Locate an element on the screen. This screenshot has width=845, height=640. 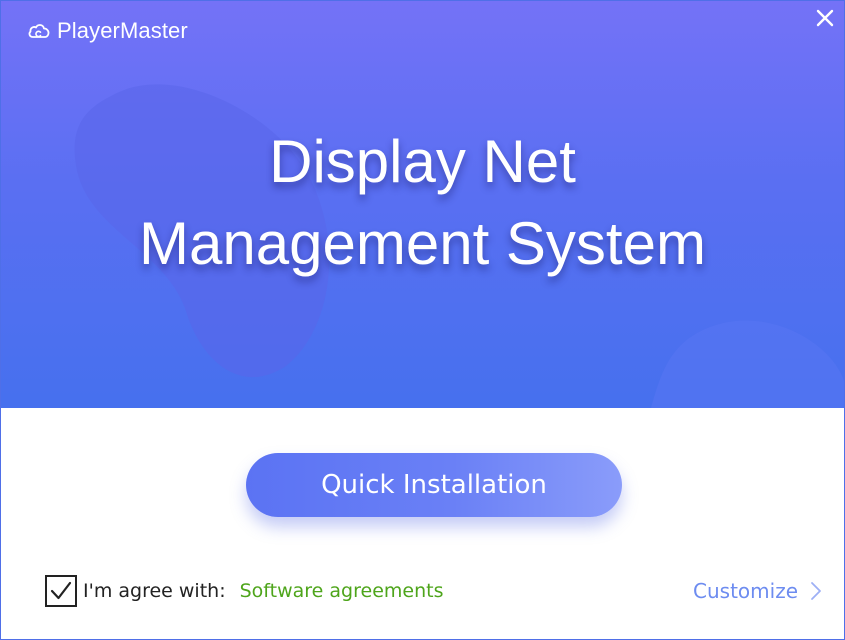
customize-button: Customize is located at coordinates (757, 591).